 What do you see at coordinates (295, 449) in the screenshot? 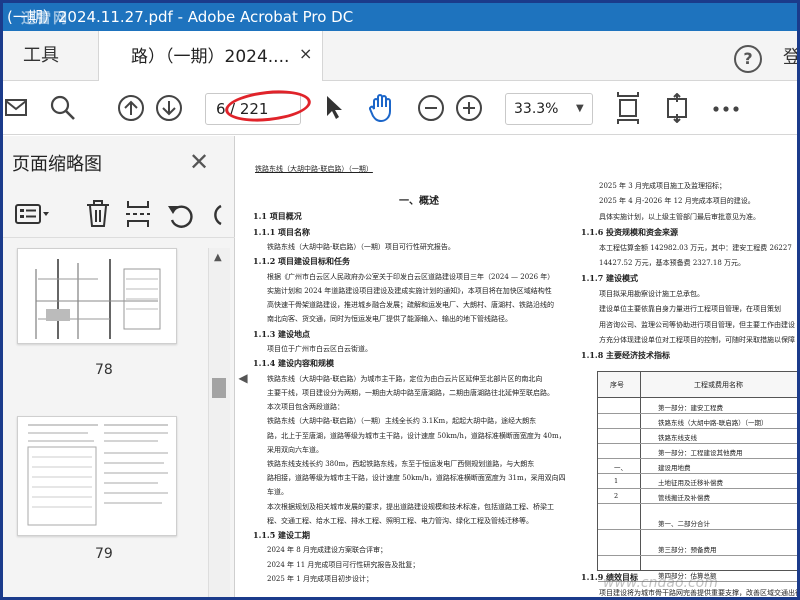
I see `doc-paragraph-line: 采用双向六车道。` at bounding box center [295, 449].